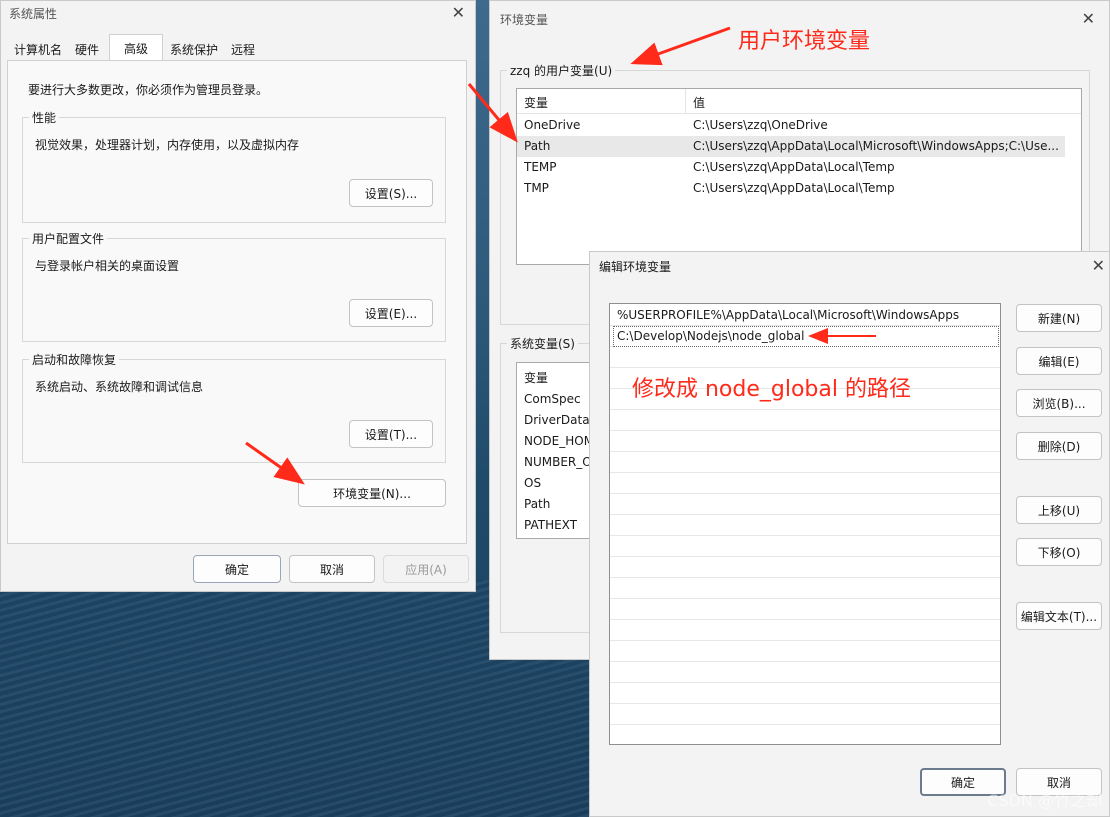  What do you see at coordinates (559, 462) in the screenshot?
I see `list-item: NUMBER_OF_PROCESSORS` at bounding box center [559, 462].